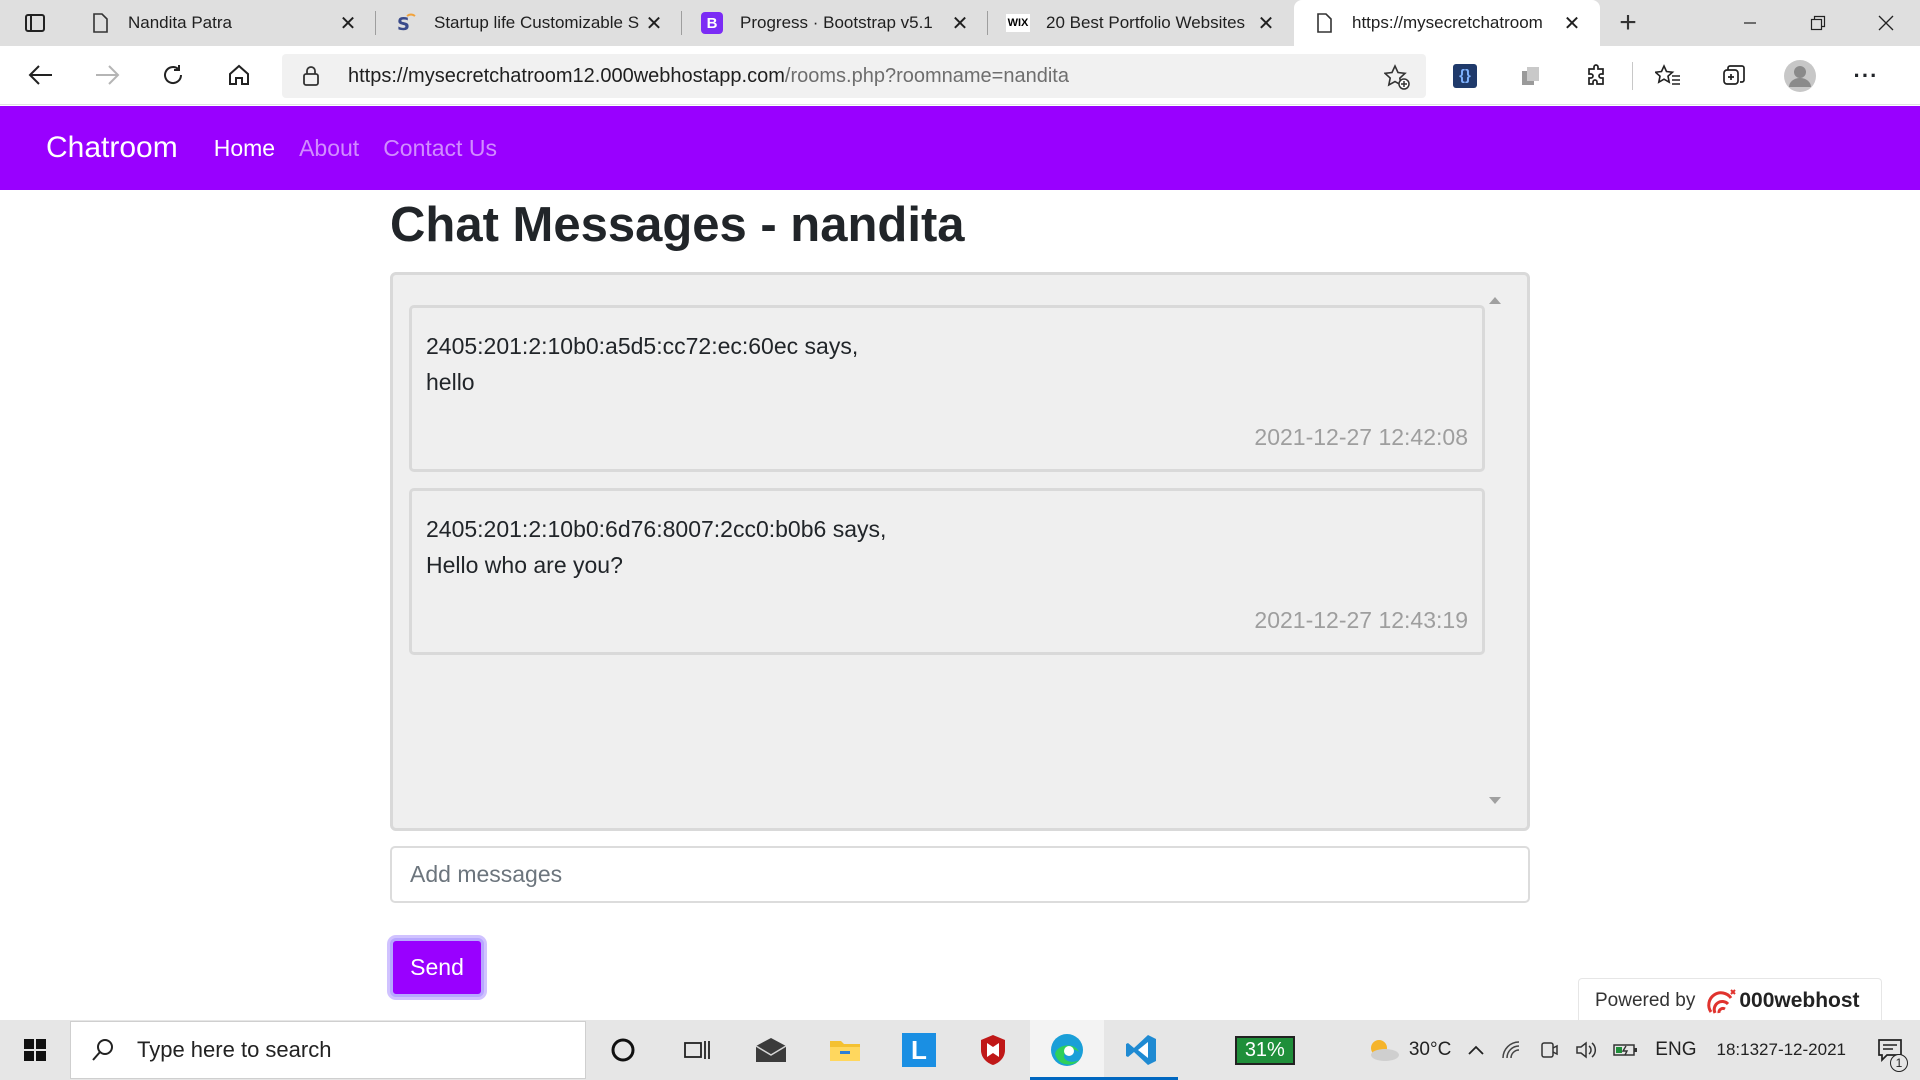 The width and height of the screenshot is (1920, 1080). I want to click on extension-braces-button: {}, so click(1465, 75).